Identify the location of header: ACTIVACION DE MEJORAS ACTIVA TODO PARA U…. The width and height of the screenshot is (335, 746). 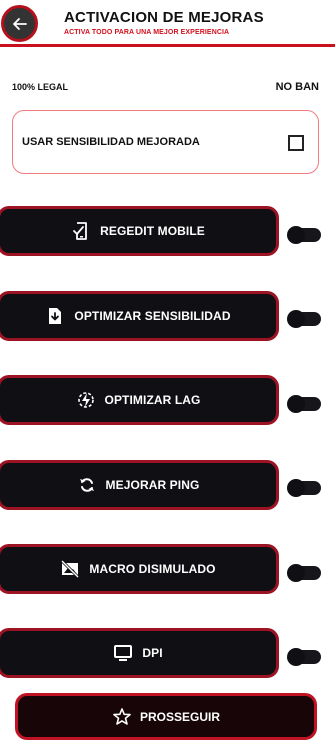
(167, 26).